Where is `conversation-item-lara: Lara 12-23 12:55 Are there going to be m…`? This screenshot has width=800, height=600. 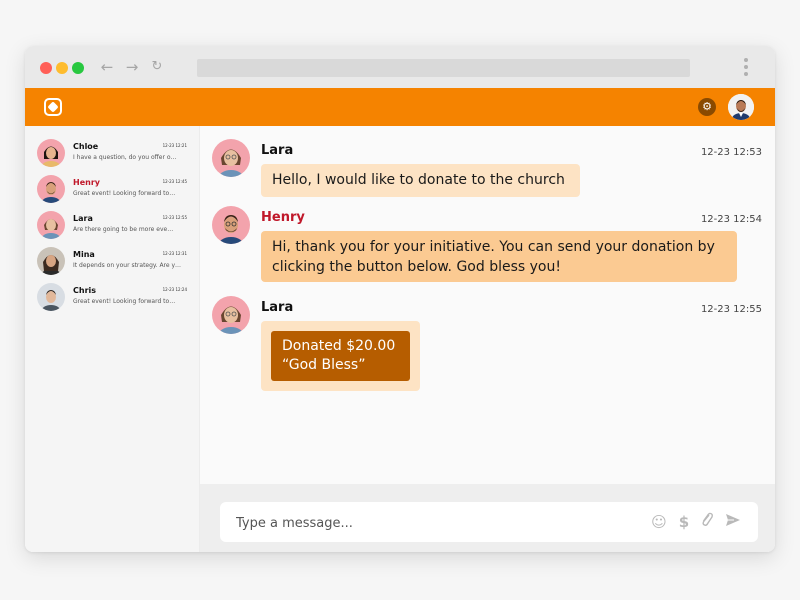 conversation-item-lara: Lara 12-23 12:55 Are there going to be m… is located at coordinates (116, 226).